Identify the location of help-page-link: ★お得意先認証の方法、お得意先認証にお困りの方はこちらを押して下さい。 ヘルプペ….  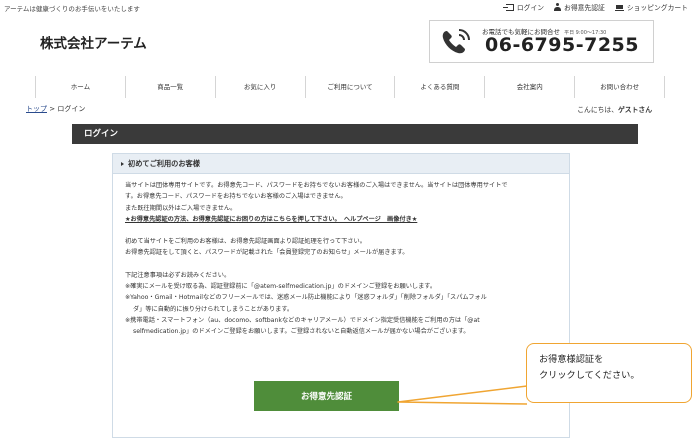
(342, 219).